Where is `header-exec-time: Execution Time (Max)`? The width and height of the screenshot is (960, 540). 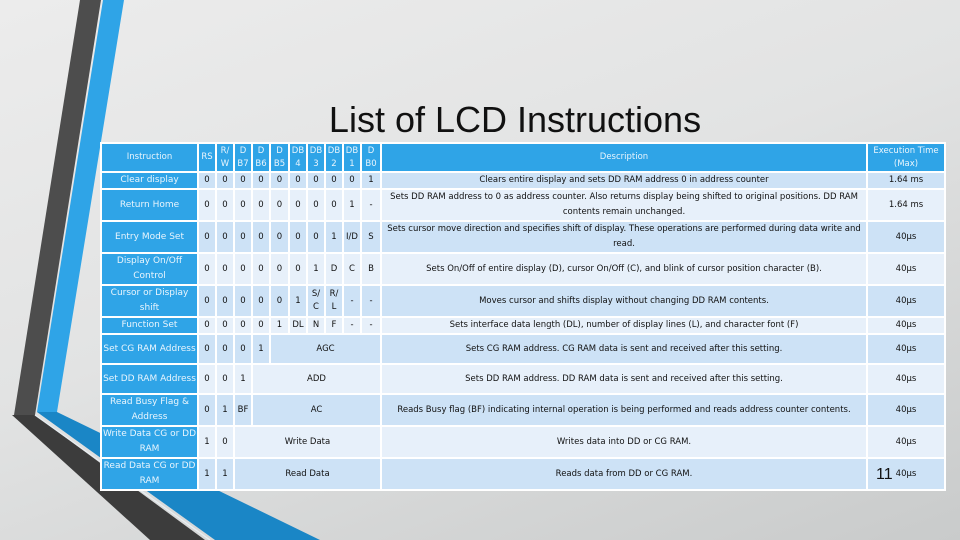
header-exec-time: Execution Time (Max) is located at coordinates (906, 157).